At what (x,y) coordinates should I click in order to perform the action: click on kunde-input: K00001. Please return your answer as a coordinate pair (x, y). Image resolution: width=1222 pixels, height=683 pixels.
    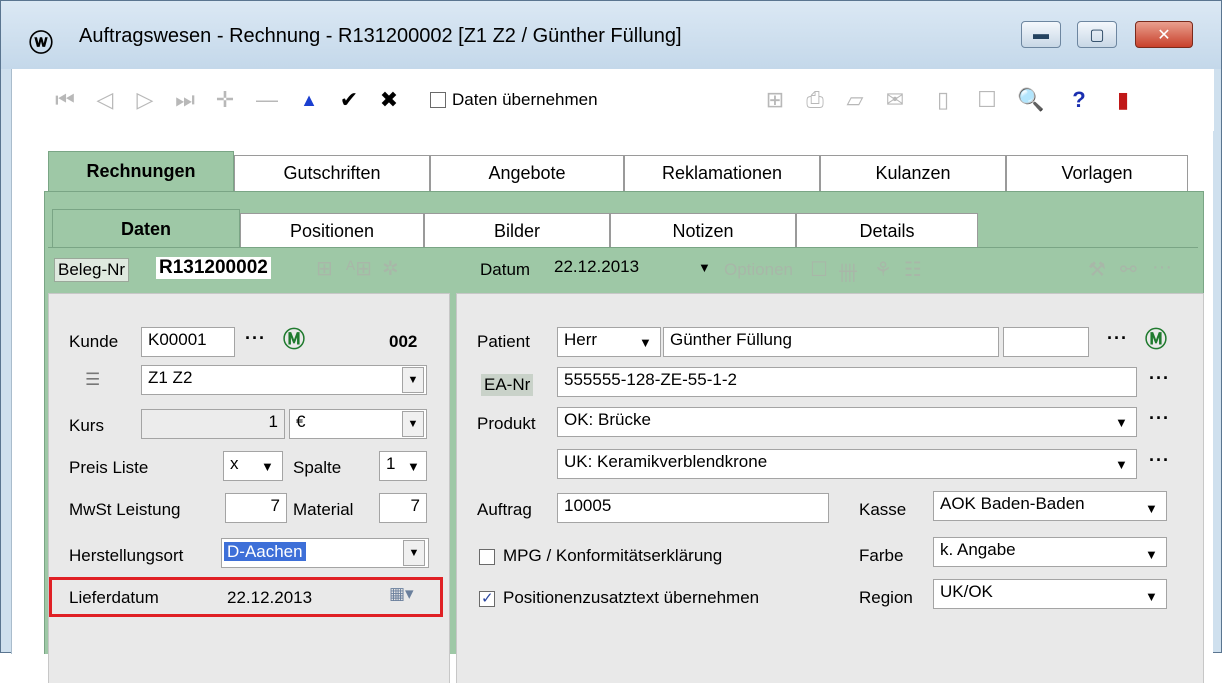
    Looking at the image, I should click on (188, 342).